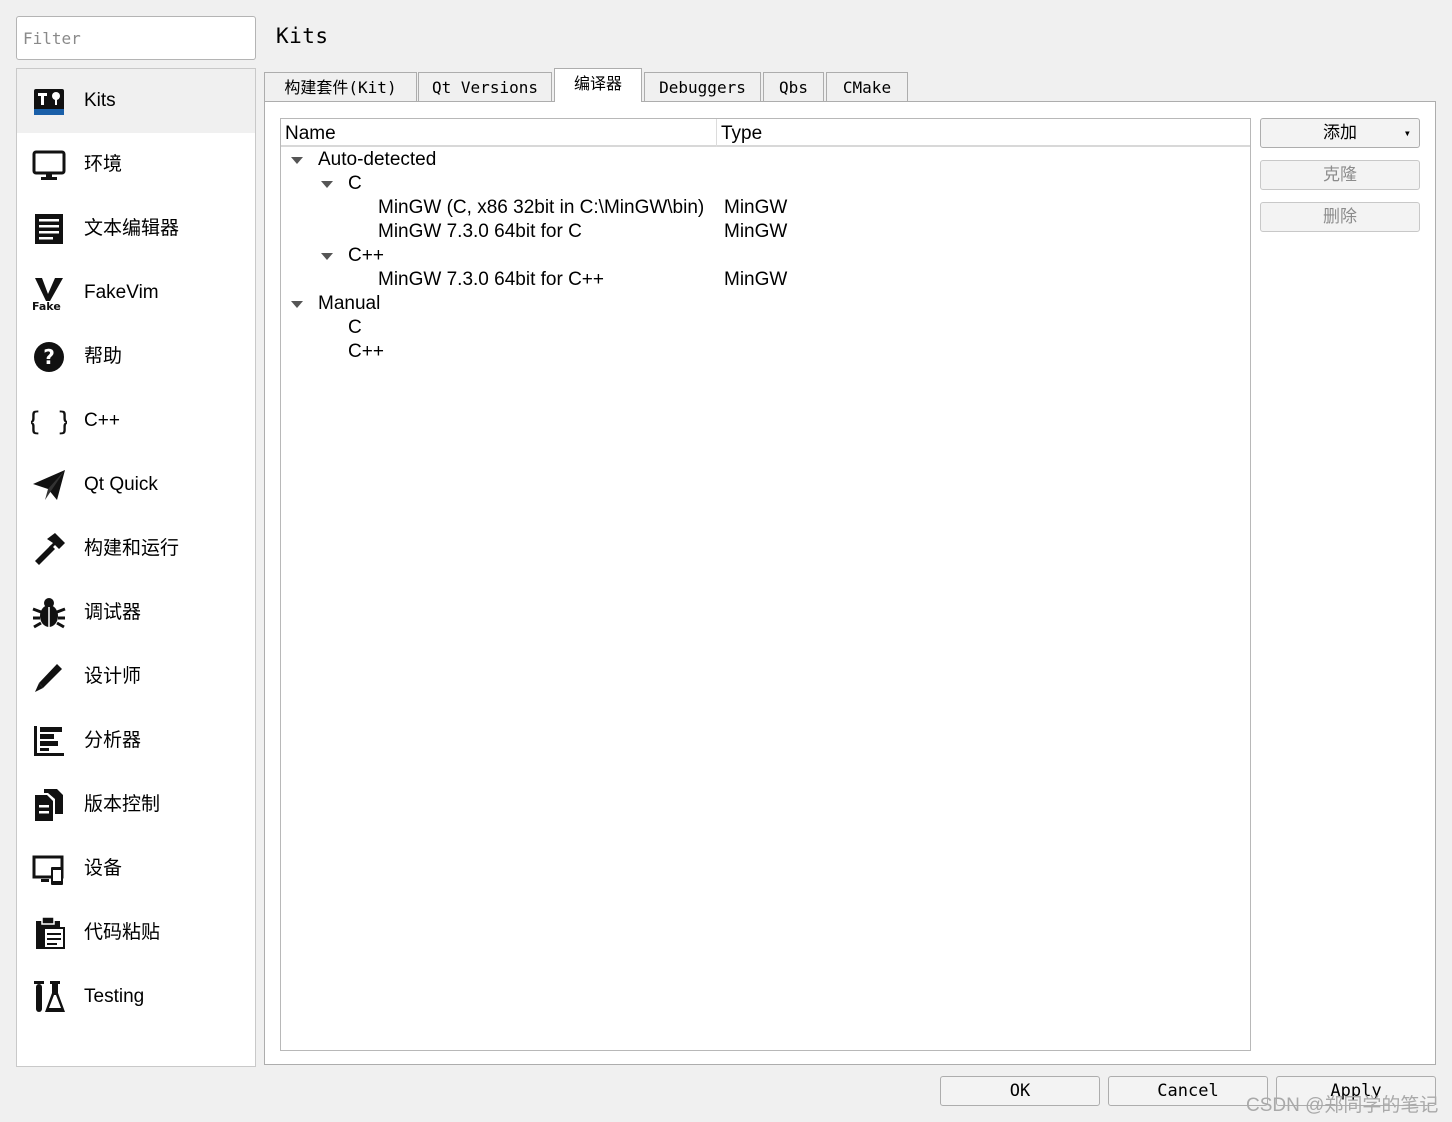 The height and width of the screenshot is (1122, 1452). I want to click on sidebar-item-label: Kits, so click(100, 100).